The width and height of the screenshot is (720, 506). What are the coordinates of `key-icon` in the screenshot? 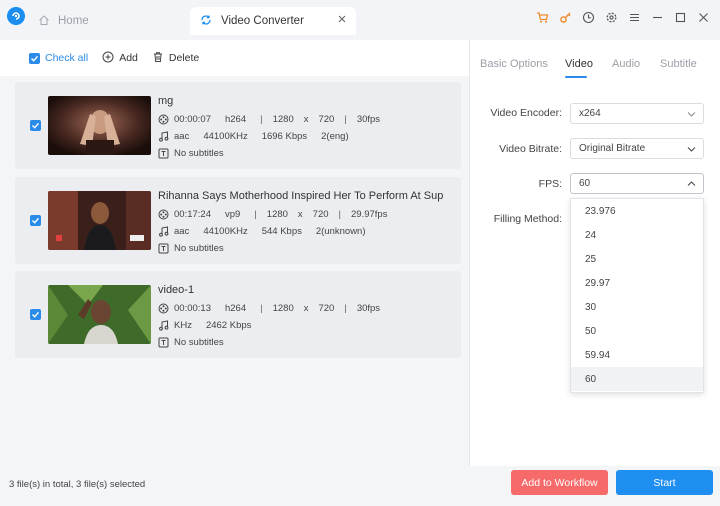 It's located at (565, 17).